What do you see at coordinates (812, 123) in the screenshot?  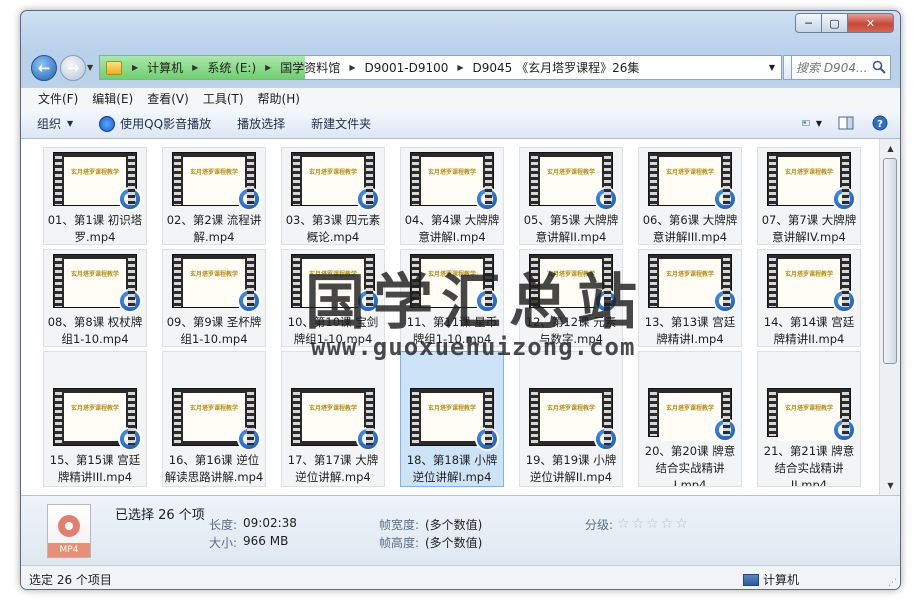 I see `view-options-button: ▼` at bounding box center [812, 123].